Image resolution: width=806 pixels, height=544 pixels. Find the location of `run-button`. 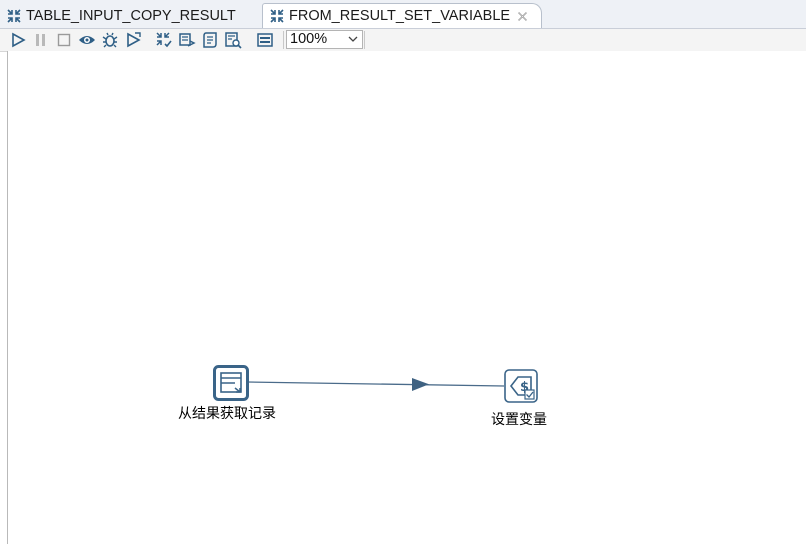

run-button is located at coordinates (18, 40).